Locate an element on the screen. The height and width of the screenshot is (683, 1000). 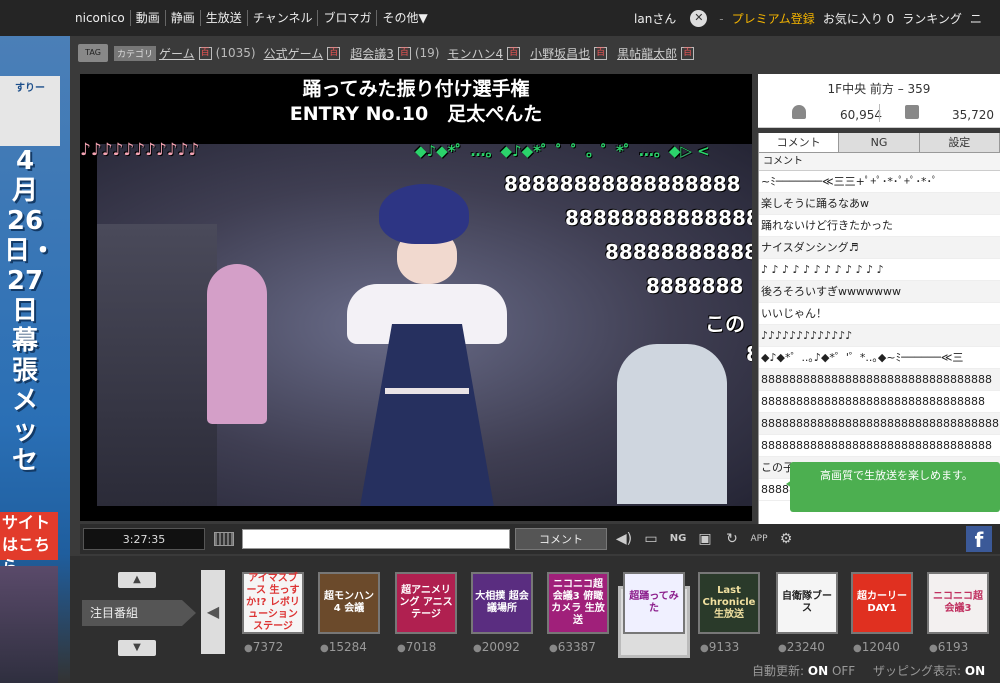
nav-live: 生放送 is located at coordinates (224, 18).